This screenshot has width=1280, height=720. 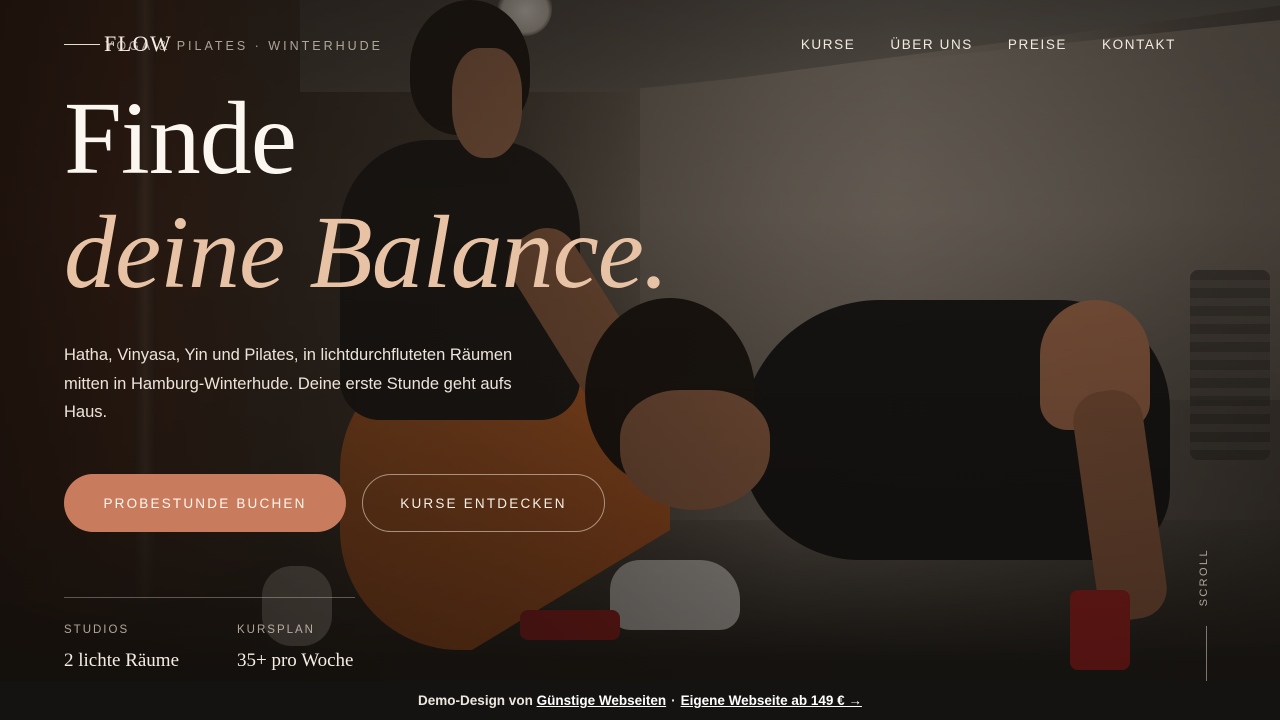 I want to click on brand-tagline: YOGA & PILATES · WINTERHUDE, so click(x=244, y=46).